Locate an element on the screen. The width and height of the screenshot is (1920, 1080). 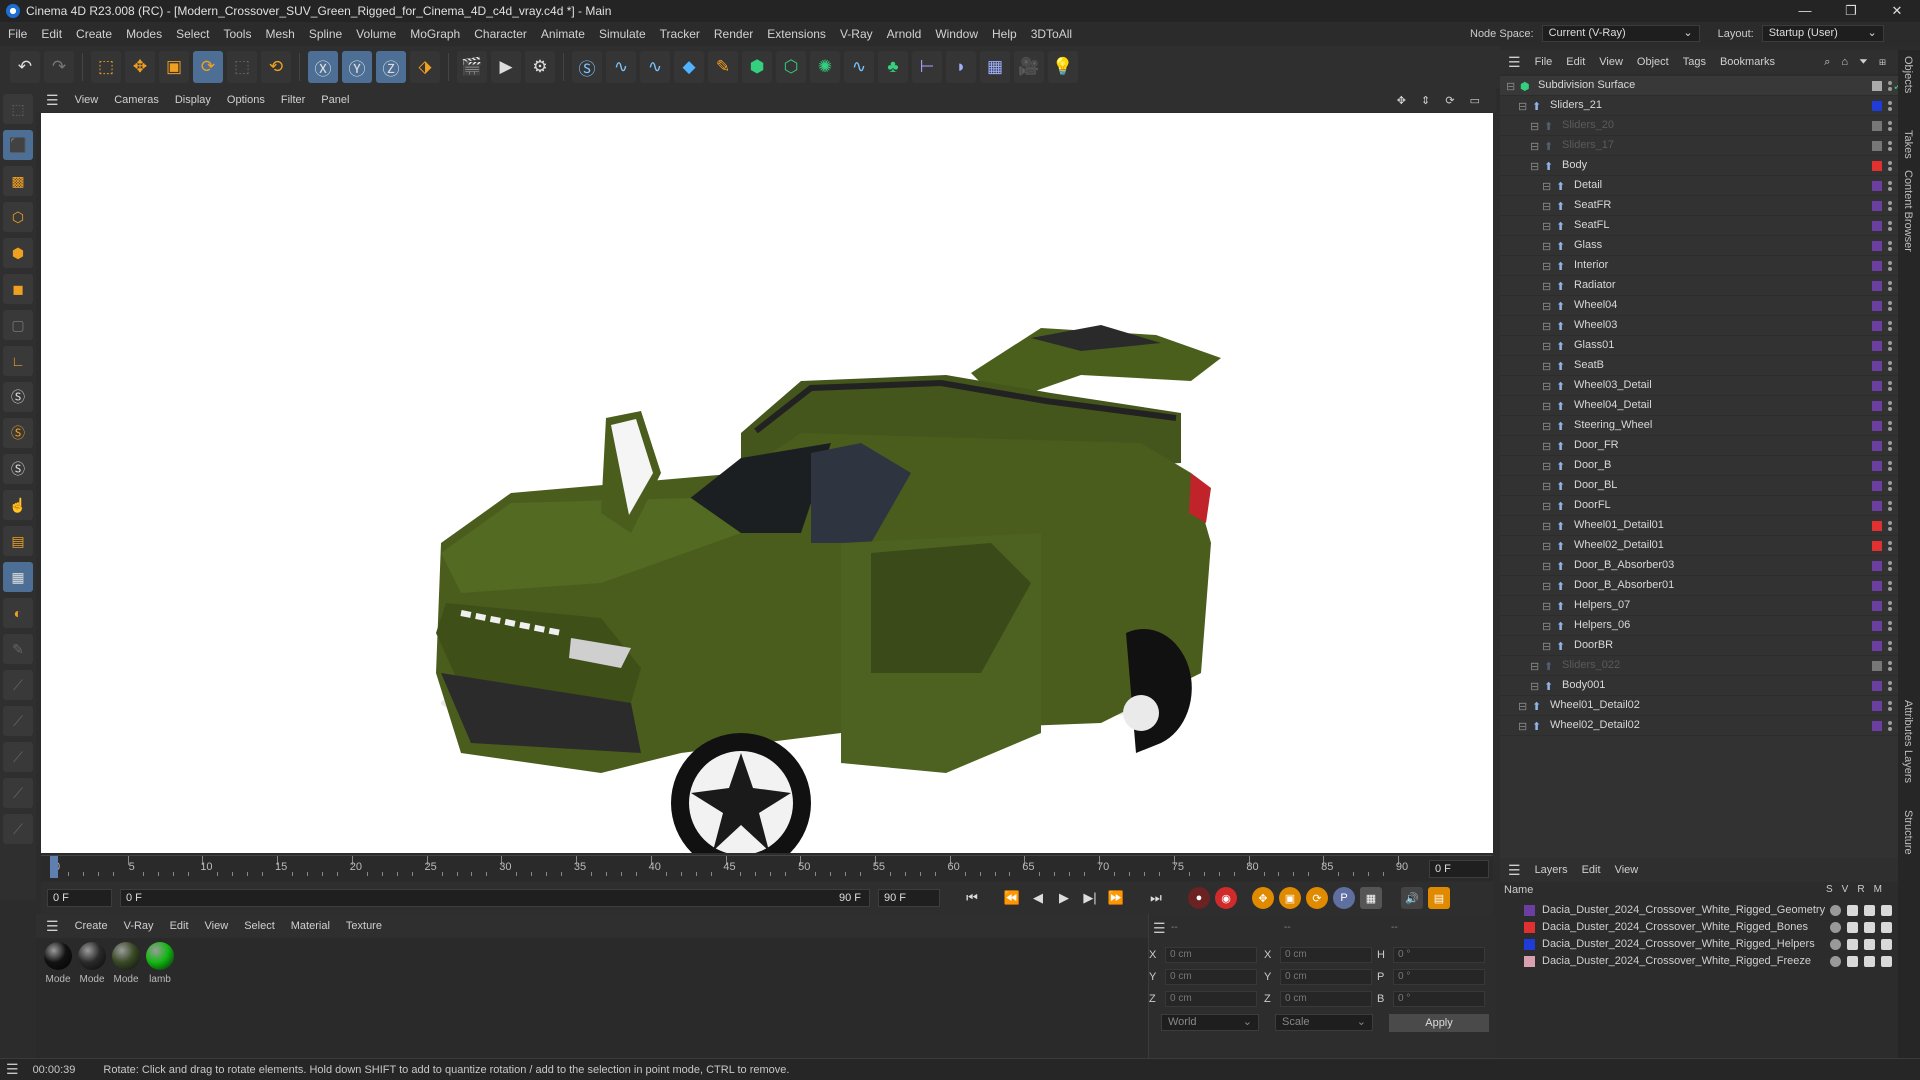
side-tab-attributes: Attributes is located at coordinates (1908, 723).